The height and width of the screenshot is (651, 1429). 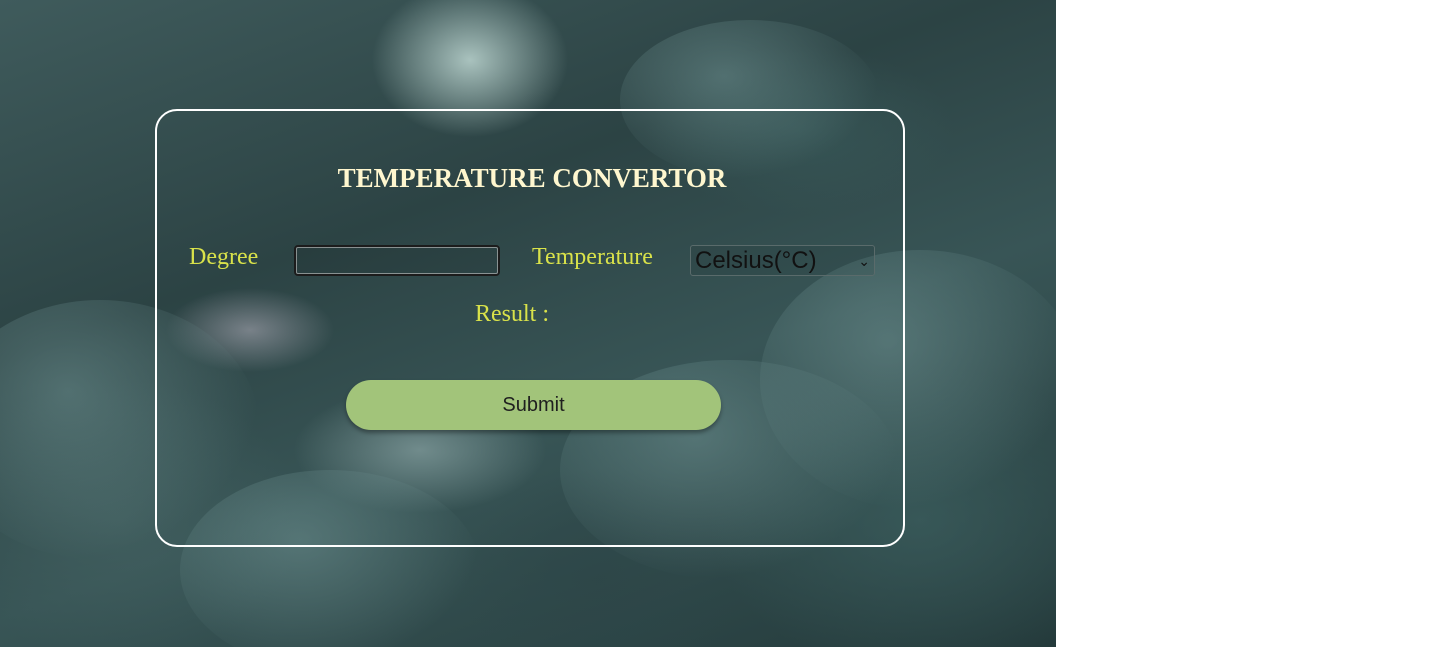 What do you see at coordinates (512, 314) in the screenshot?
I see `result-label: Result :` at bounding box center [512, 314].